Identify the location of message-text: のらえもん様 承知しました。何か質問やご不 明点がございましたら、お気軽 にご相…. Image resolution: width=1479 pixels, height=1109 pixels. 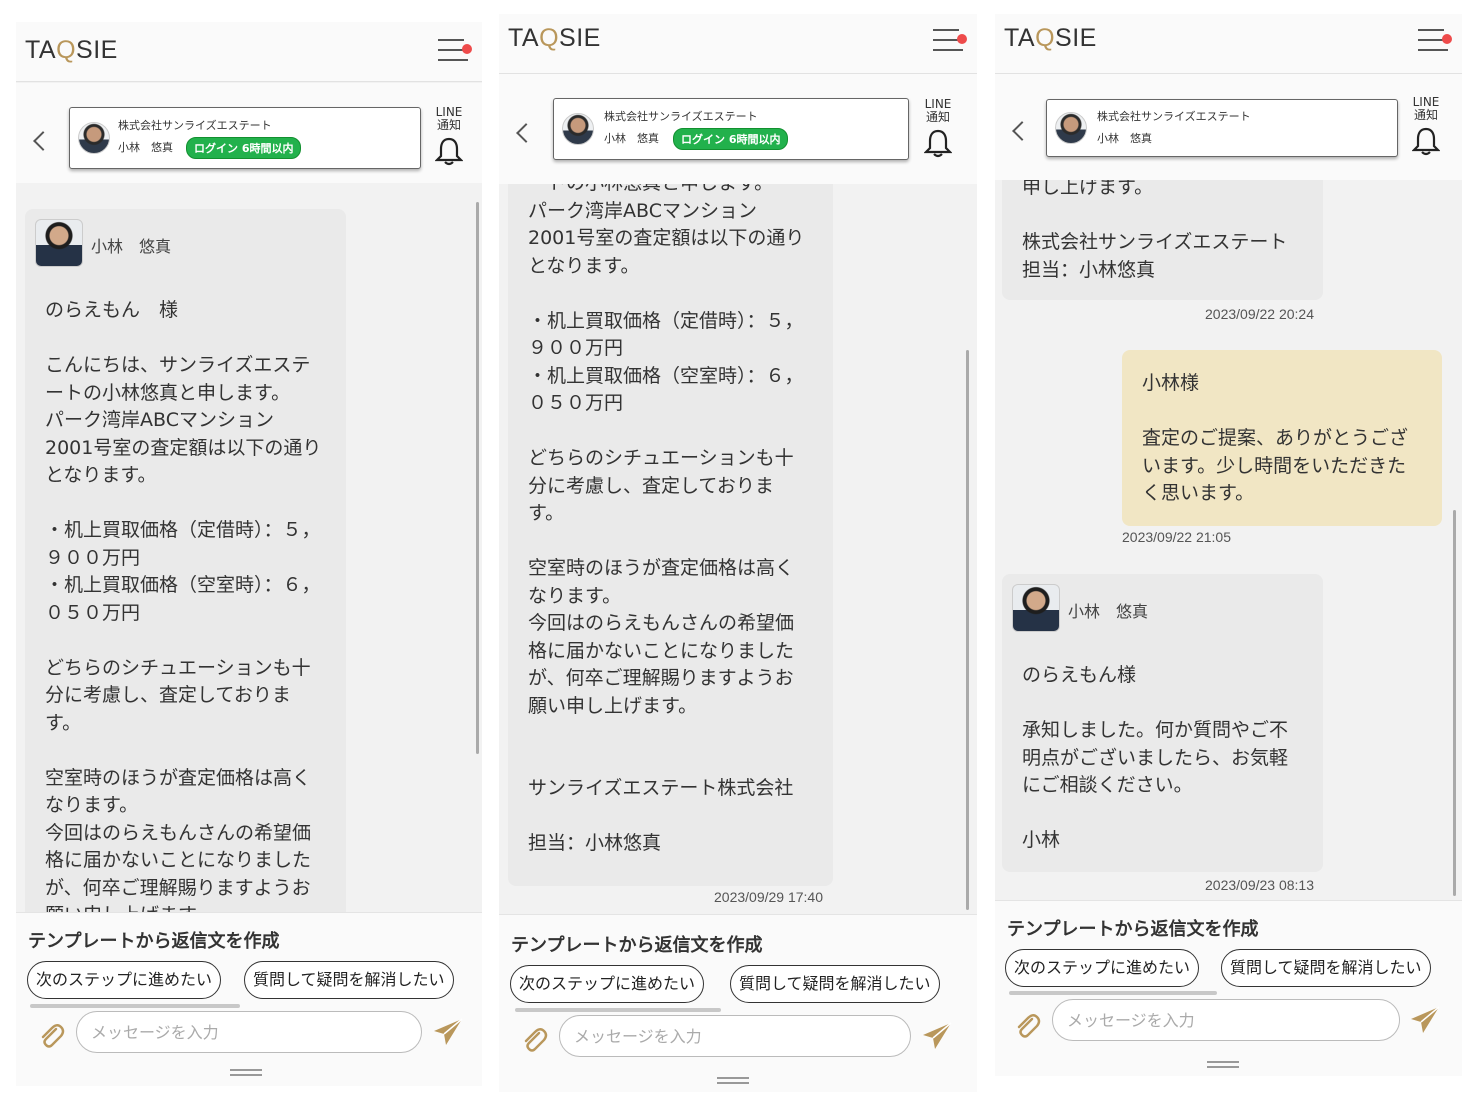
(1155, 757).